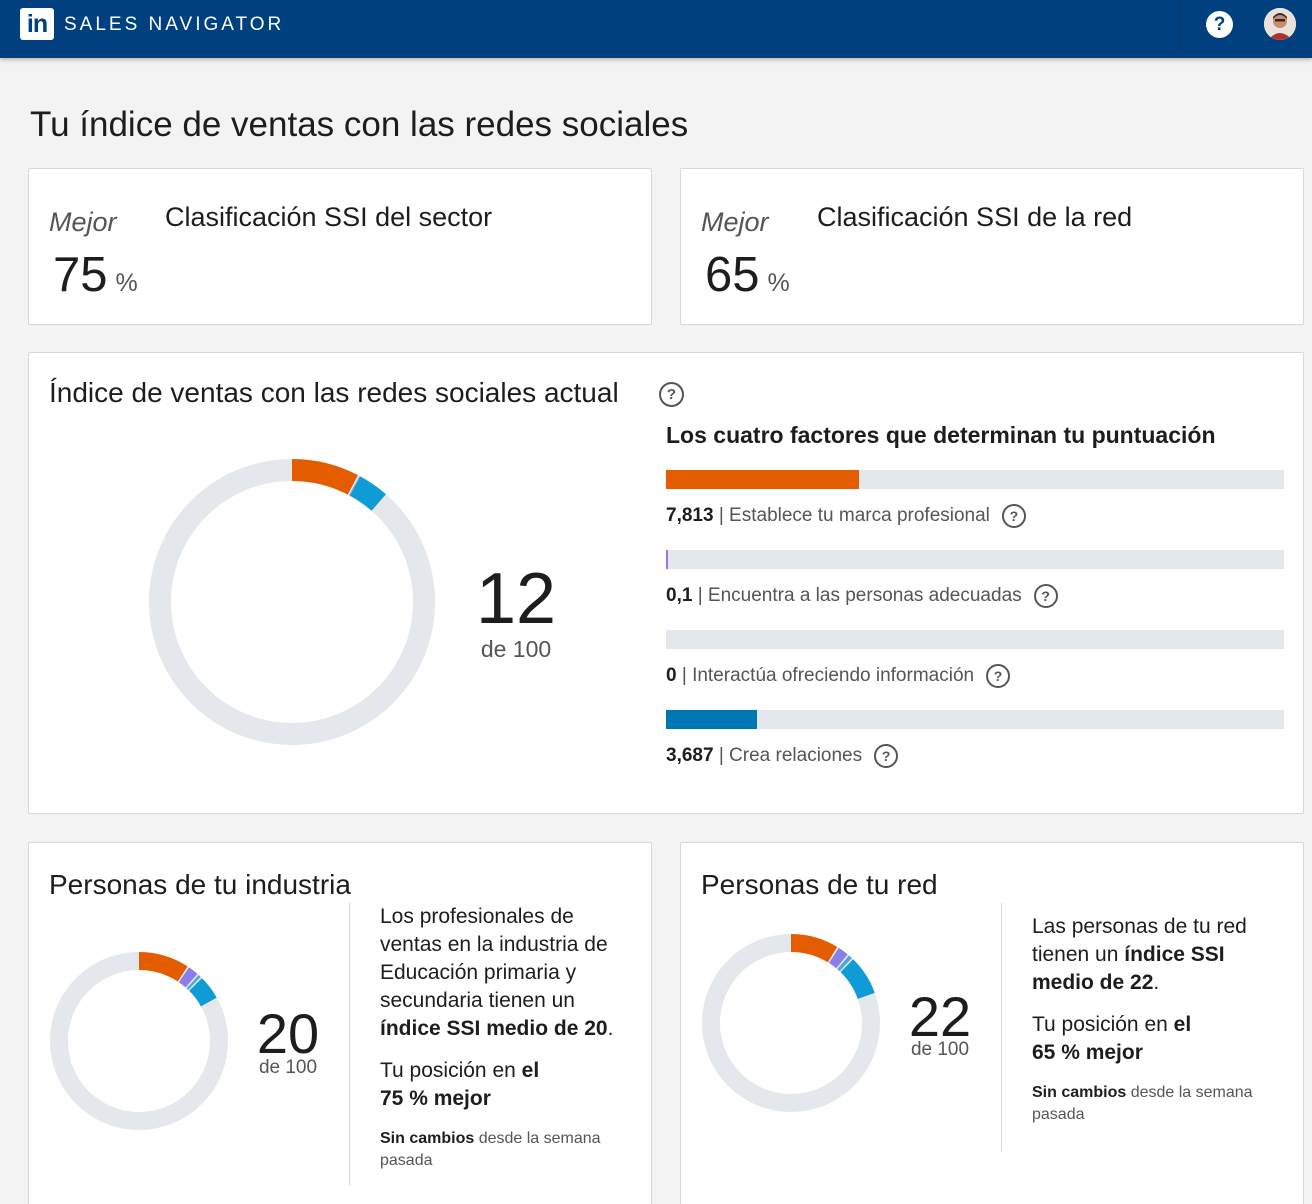  What do you see at coordinates (516, 649) in the screenshot?
I see `ssi-score-out-of: de 100` at bounding box center [516, 649].